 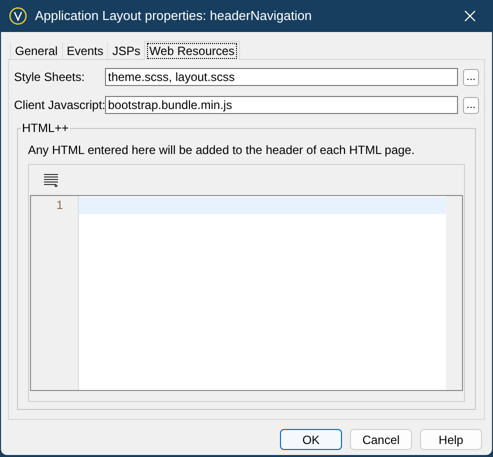 What do you see at coordinates (281, 105) in the screenshot?
I see `input-field: bootstrap.bundle.min.js` at bounding box center [281, 105].